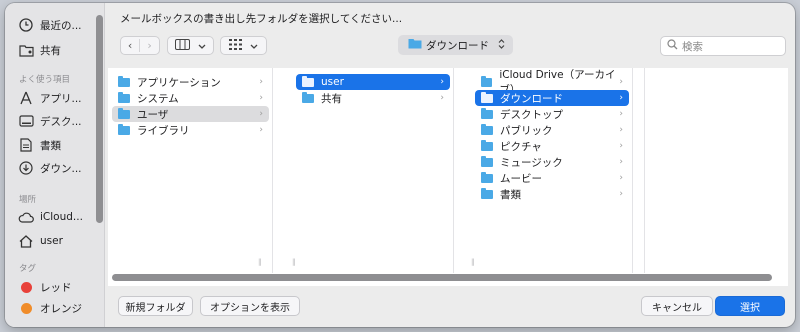 This screenshot has height=332, width=800. What do you see at coordinates (442, 277) in the screenshot?
I see `horizontal-scrollbar` at bounding box center [442, 277].